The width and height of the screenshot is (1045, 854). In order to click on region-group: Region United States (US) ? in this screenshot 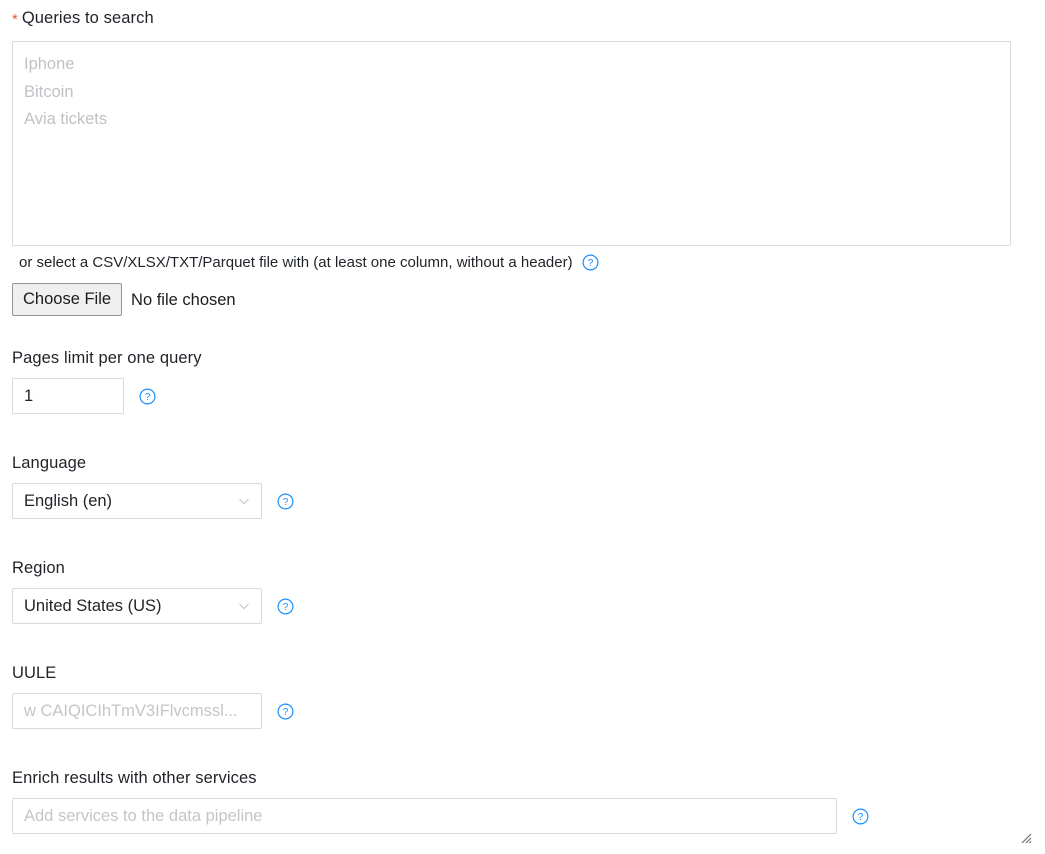, I will do `click(153, 591)`.